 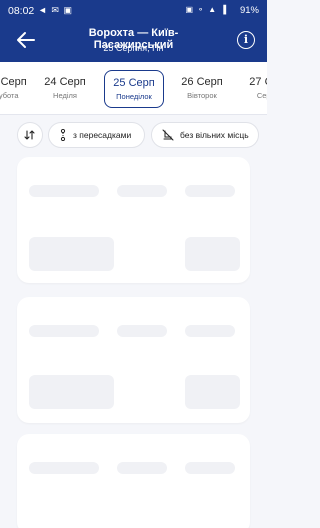 I want to click on date-item-selected: 25 Серп Понеділок, so click(x=134, y=89).